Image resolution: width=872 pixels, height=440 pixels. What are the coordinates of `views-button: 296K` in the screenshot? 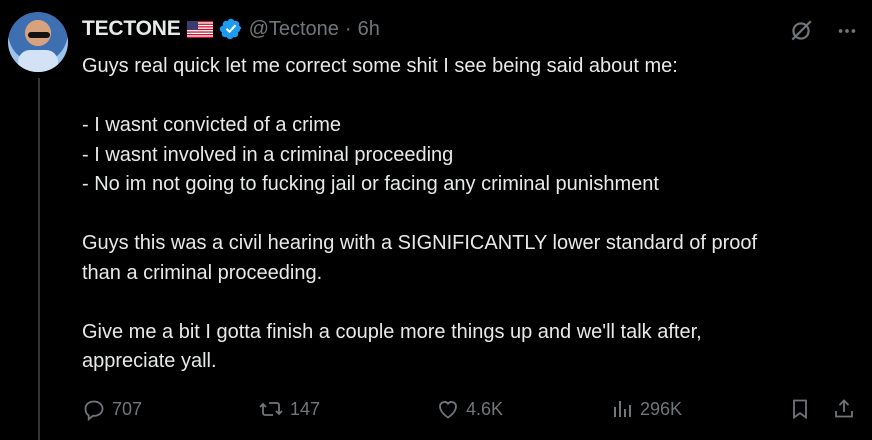 It's located at (646, 409).